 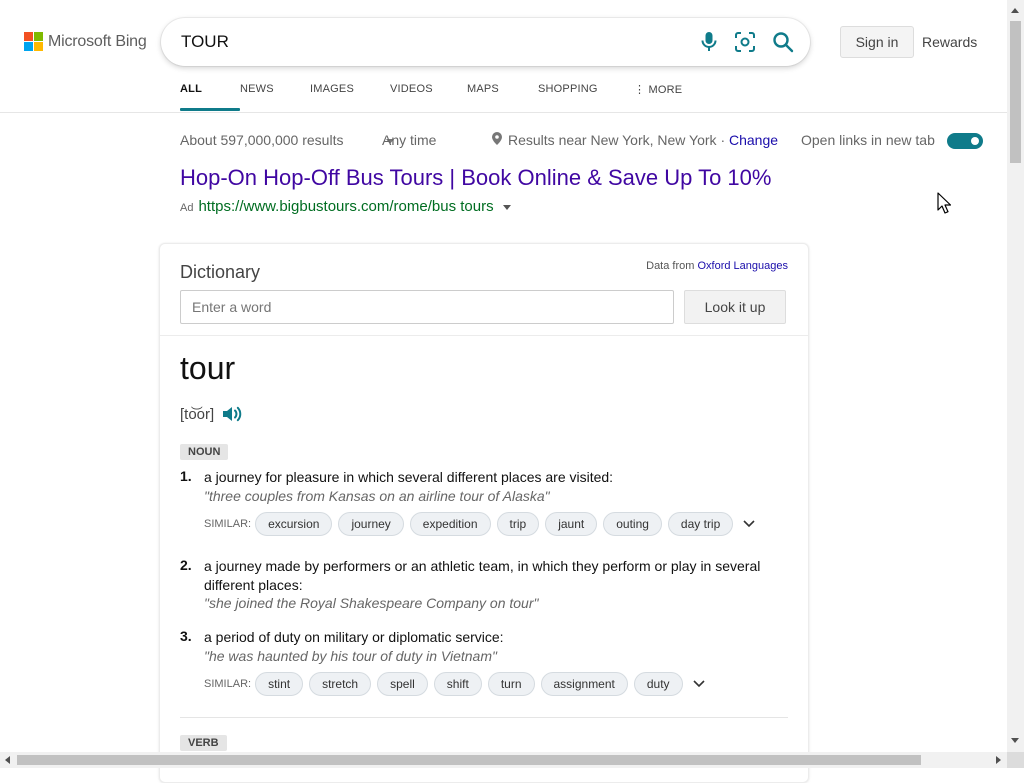 What do you see at coordinates (745, 42) in the screenshot?
I see `visual-search-icon` at bounding box center [745, 42].